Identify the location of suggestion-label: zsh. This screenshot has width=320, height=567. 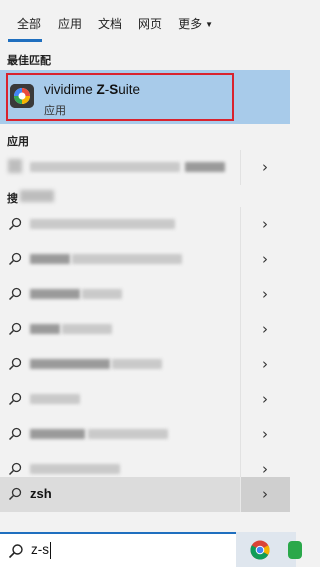
(41, 493).